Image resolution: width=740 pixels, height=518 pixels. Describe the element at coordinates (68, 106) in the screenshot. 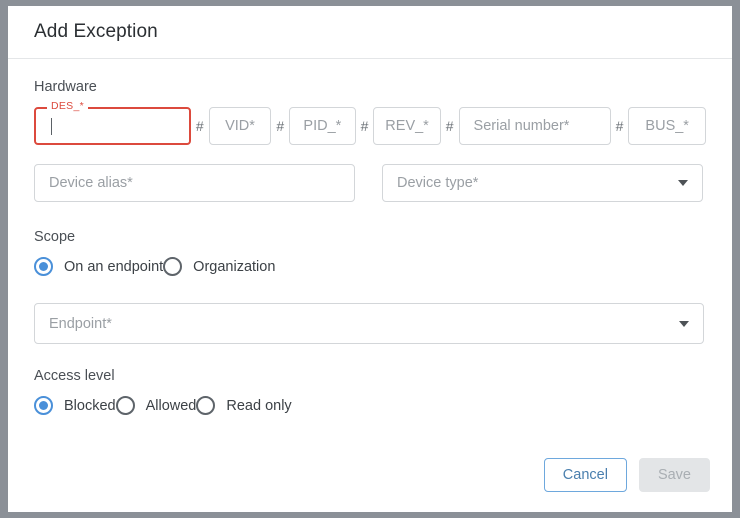

I see `des-input-label: DES_*` at that location.